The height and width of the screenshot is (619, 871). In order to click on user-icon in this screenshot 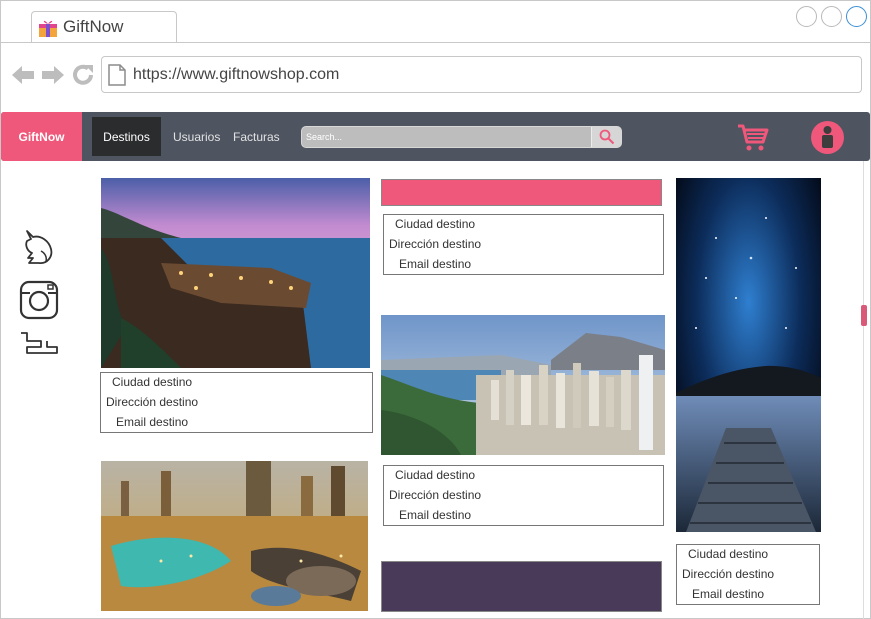, I will do `click(827, 137)`.